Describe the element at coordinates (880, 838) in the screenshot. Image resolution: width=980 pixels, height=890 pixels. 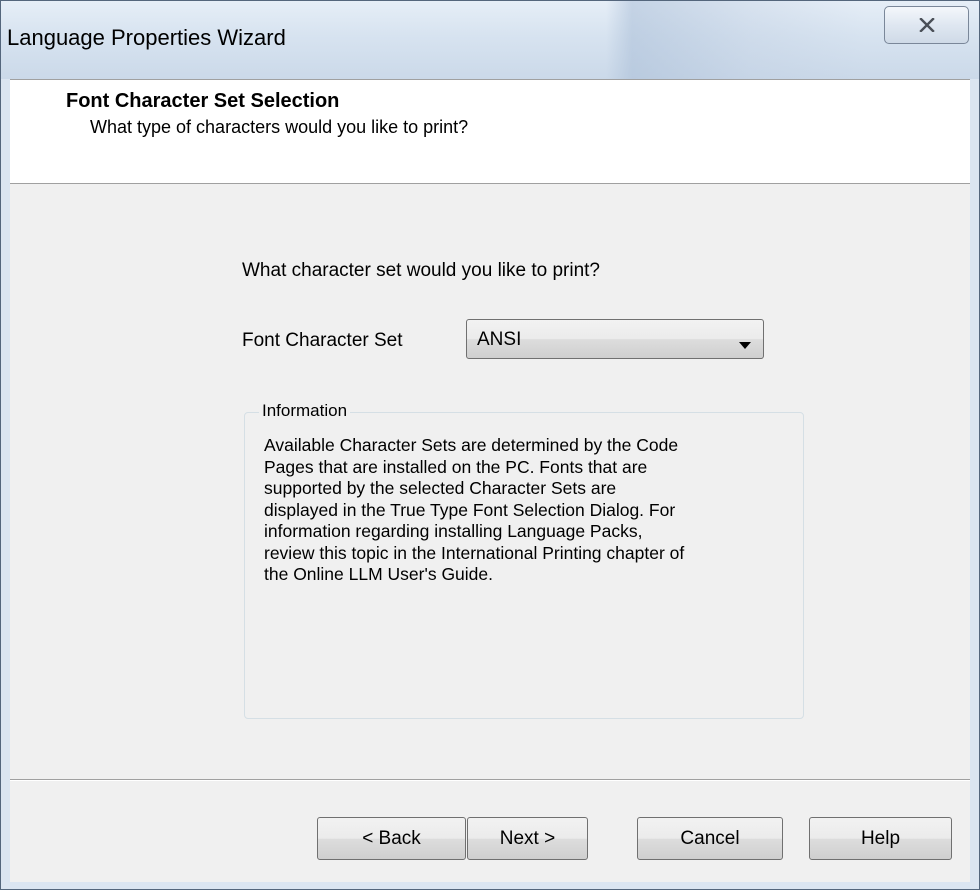
I see `help-button: Help` at that location.